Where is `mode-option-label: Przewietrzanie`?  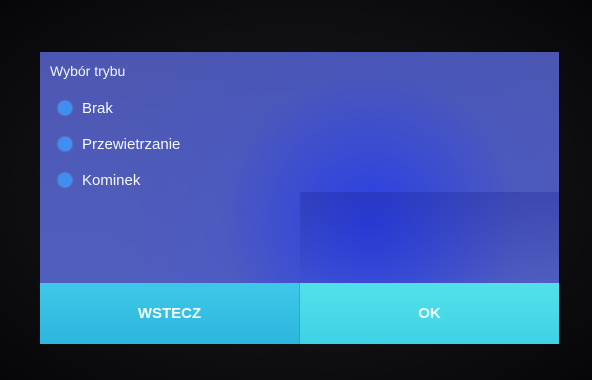
mode-option-label: Przewietrzanie is located at coordinates (131, 144).